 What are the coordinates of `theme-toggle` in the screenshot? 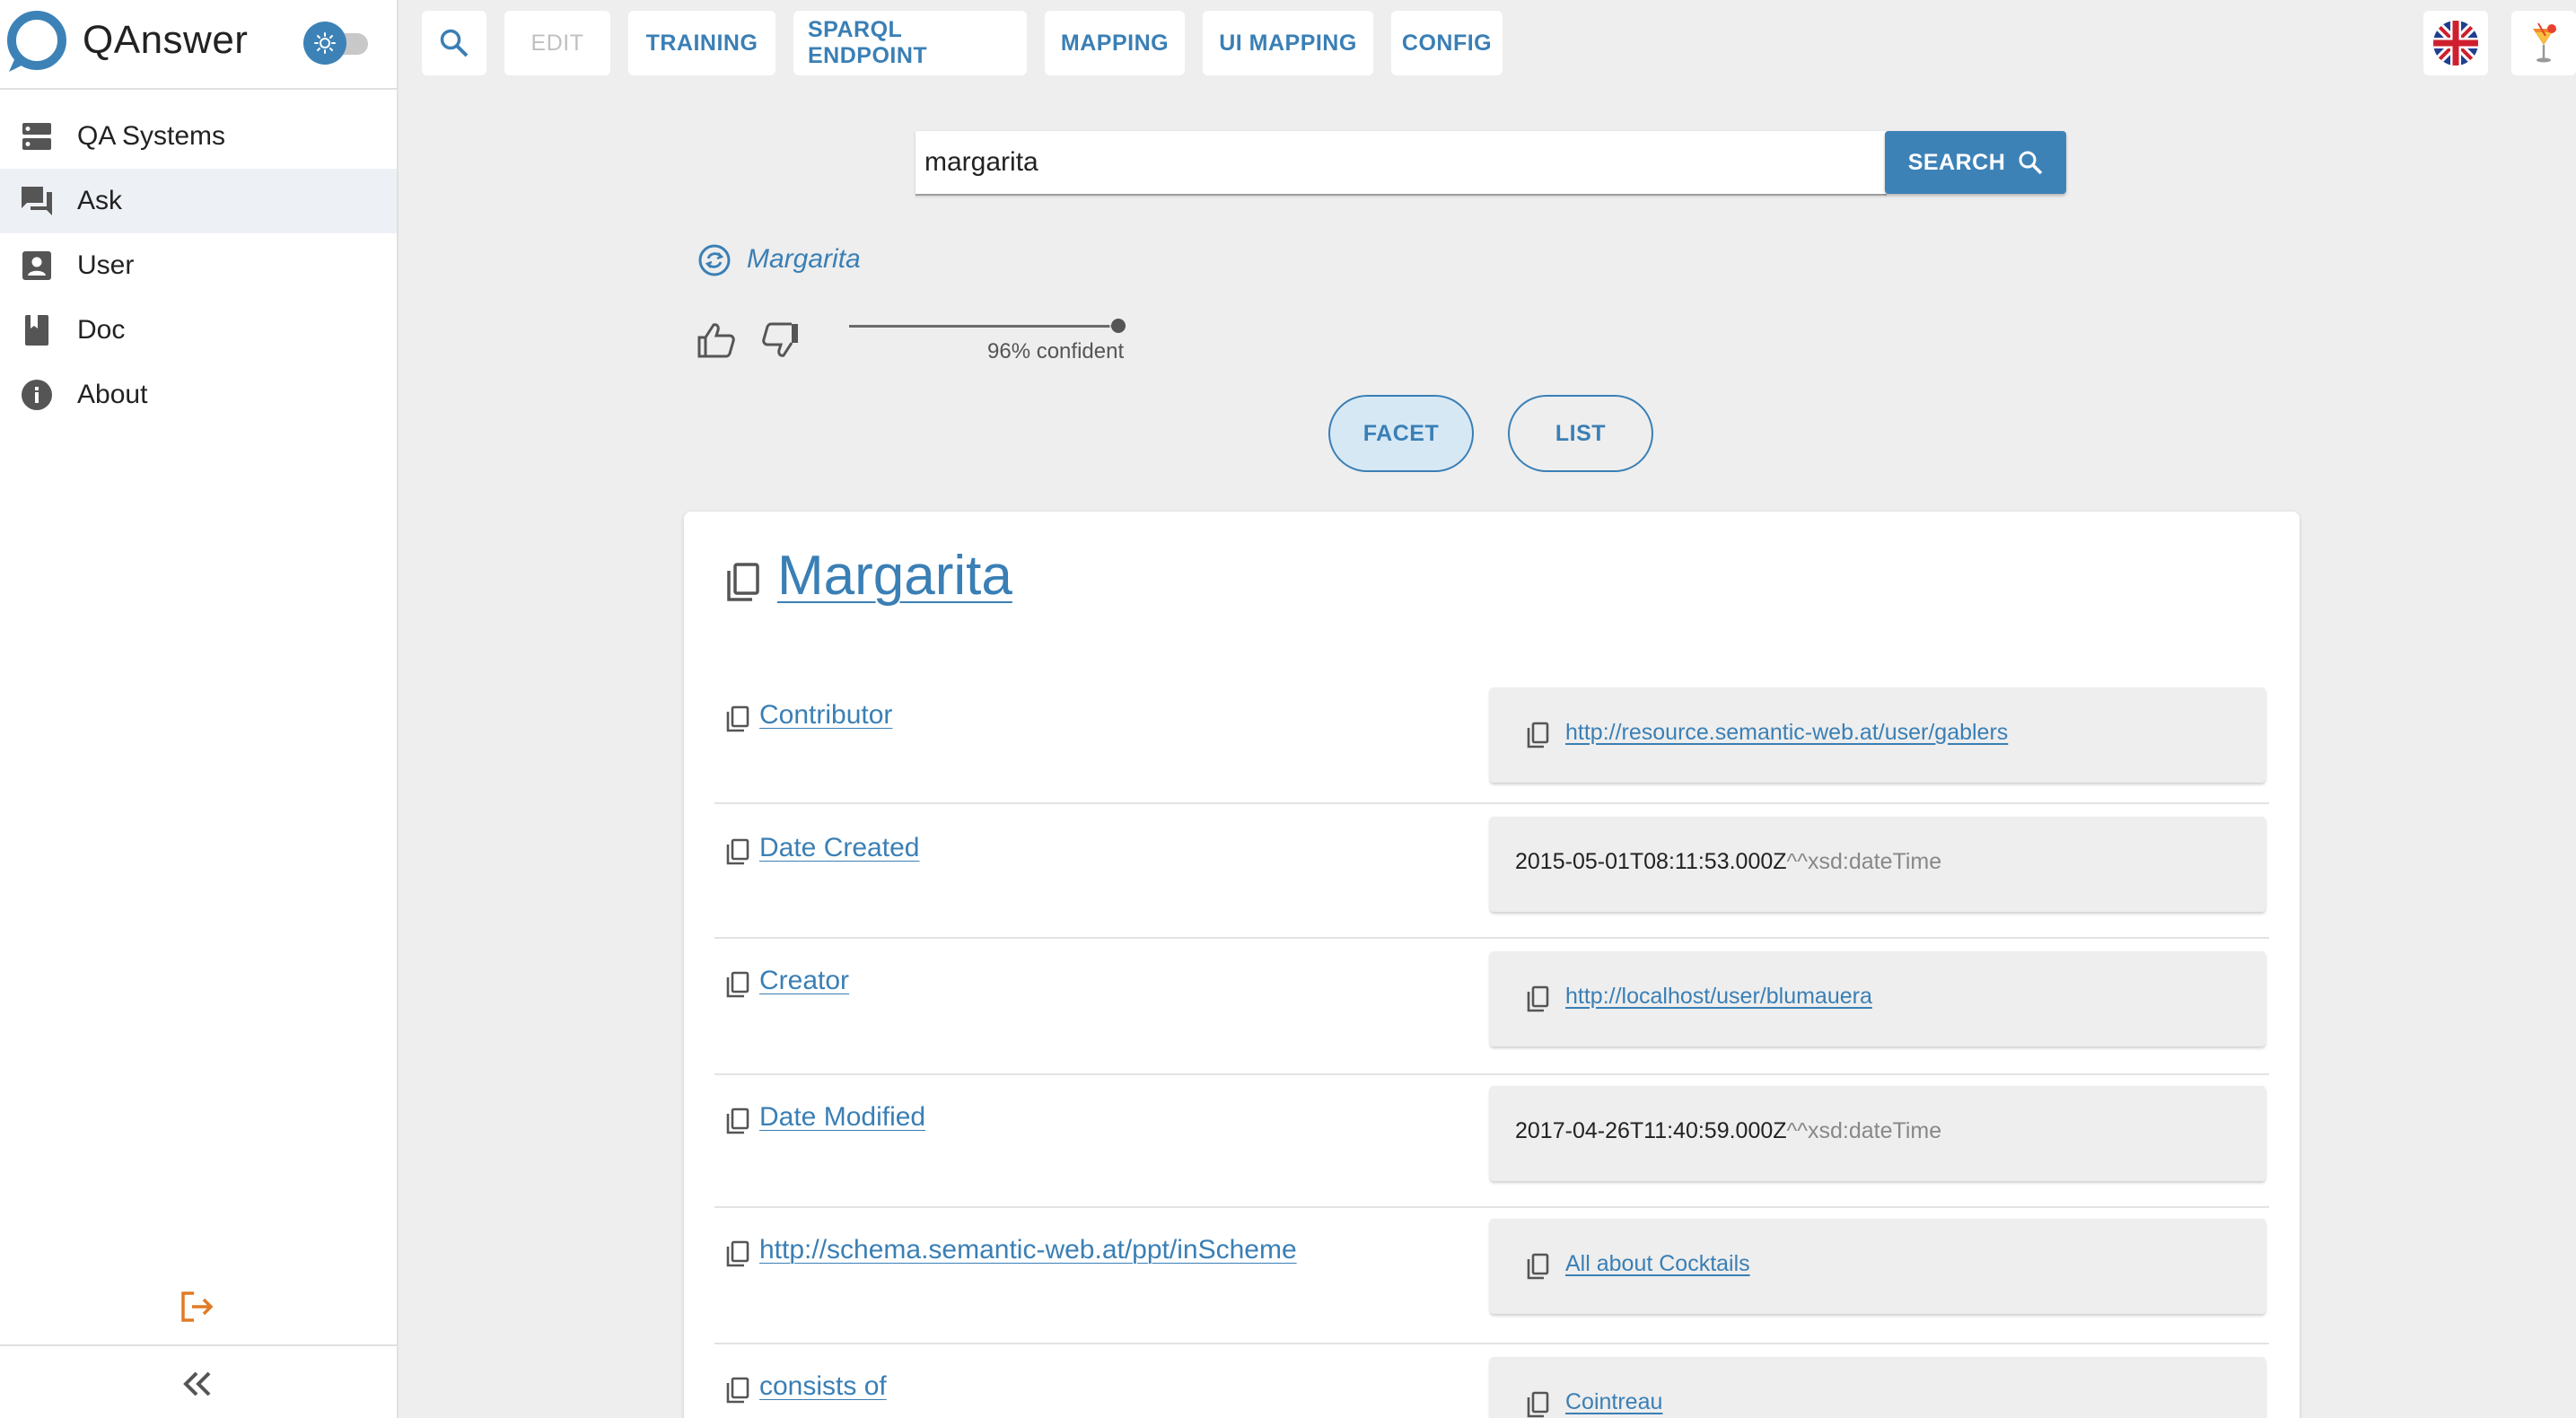 It's located at (337, 43).